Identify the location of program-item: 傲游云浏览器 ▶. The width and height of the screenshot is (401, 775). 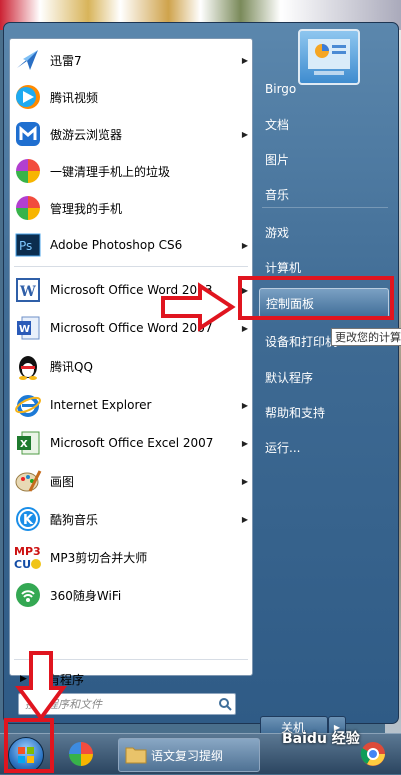
(131, 134).